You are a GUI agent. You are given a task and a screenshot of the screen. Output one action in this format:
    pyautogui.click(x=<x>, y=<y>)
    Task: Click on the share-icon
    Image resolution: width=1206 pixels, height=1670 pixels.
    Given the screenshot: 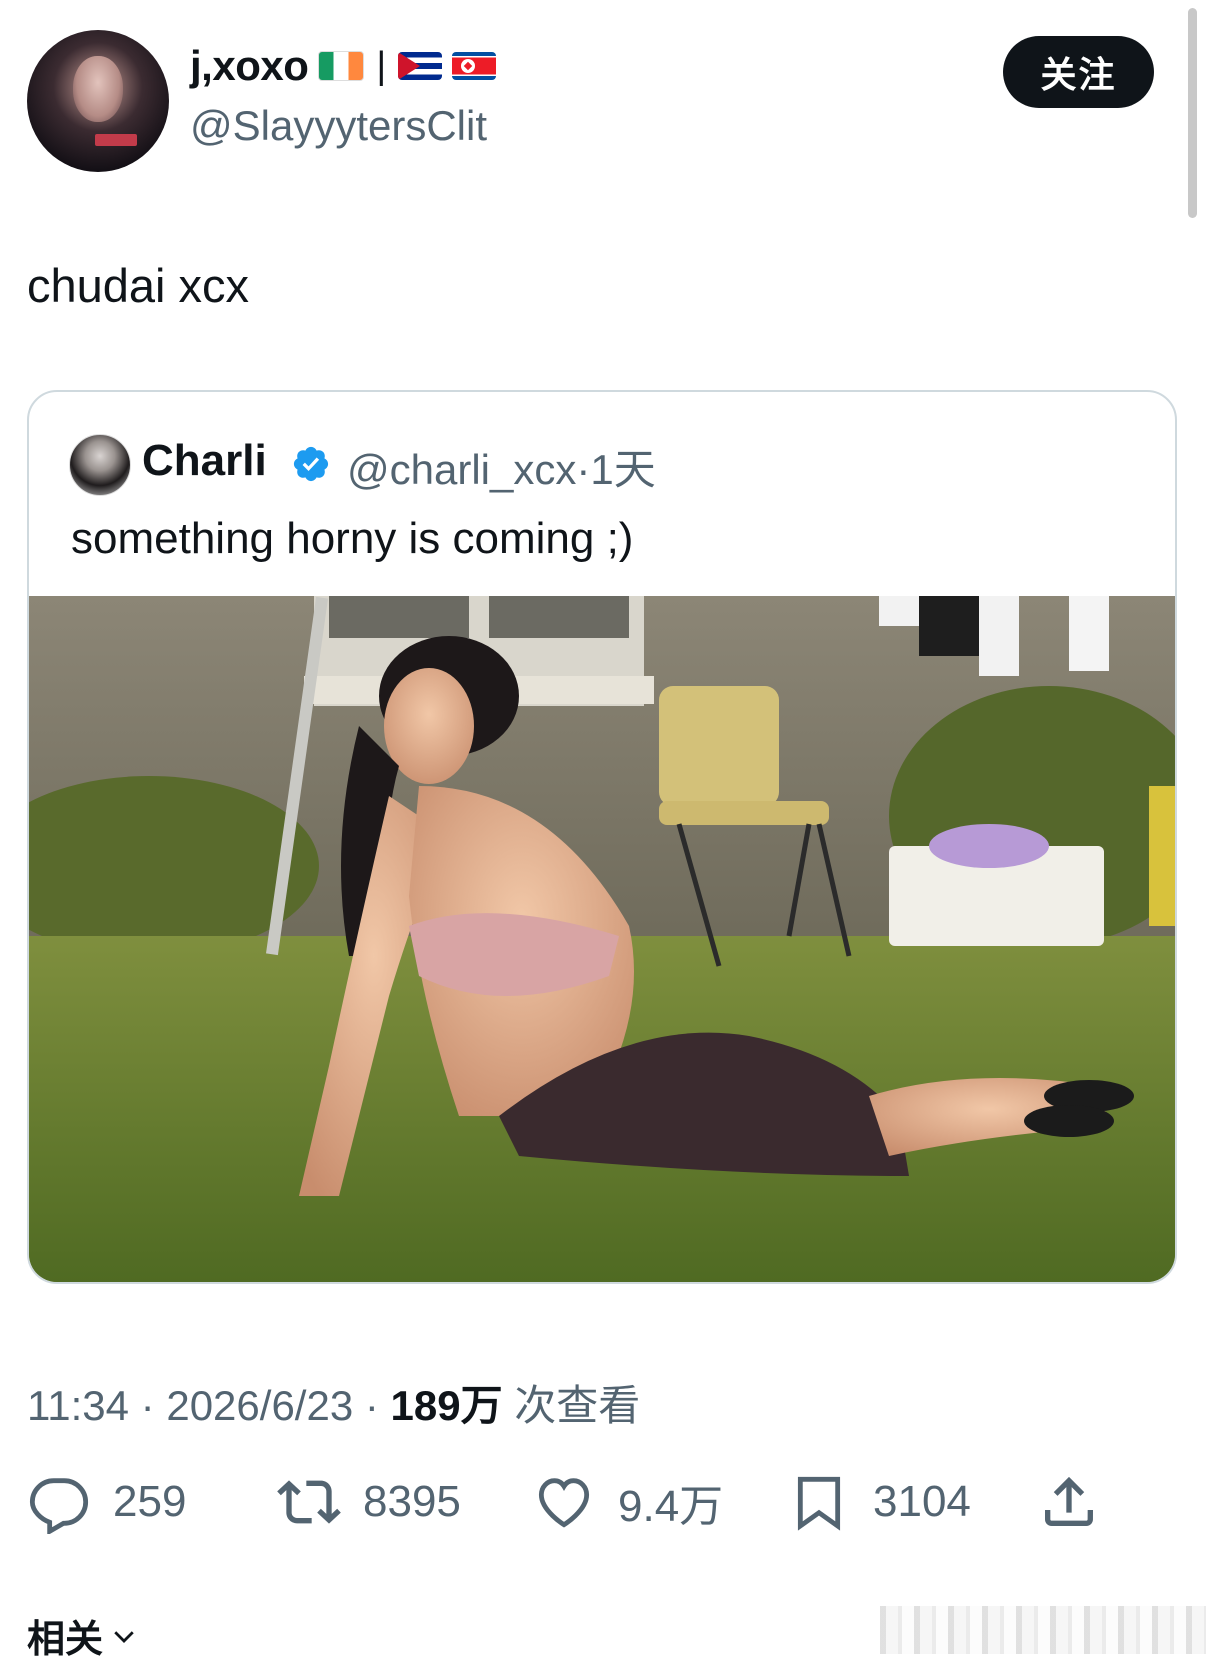 What is the action you would take?
    pyautogui.click(x=1069, y=1501)
    